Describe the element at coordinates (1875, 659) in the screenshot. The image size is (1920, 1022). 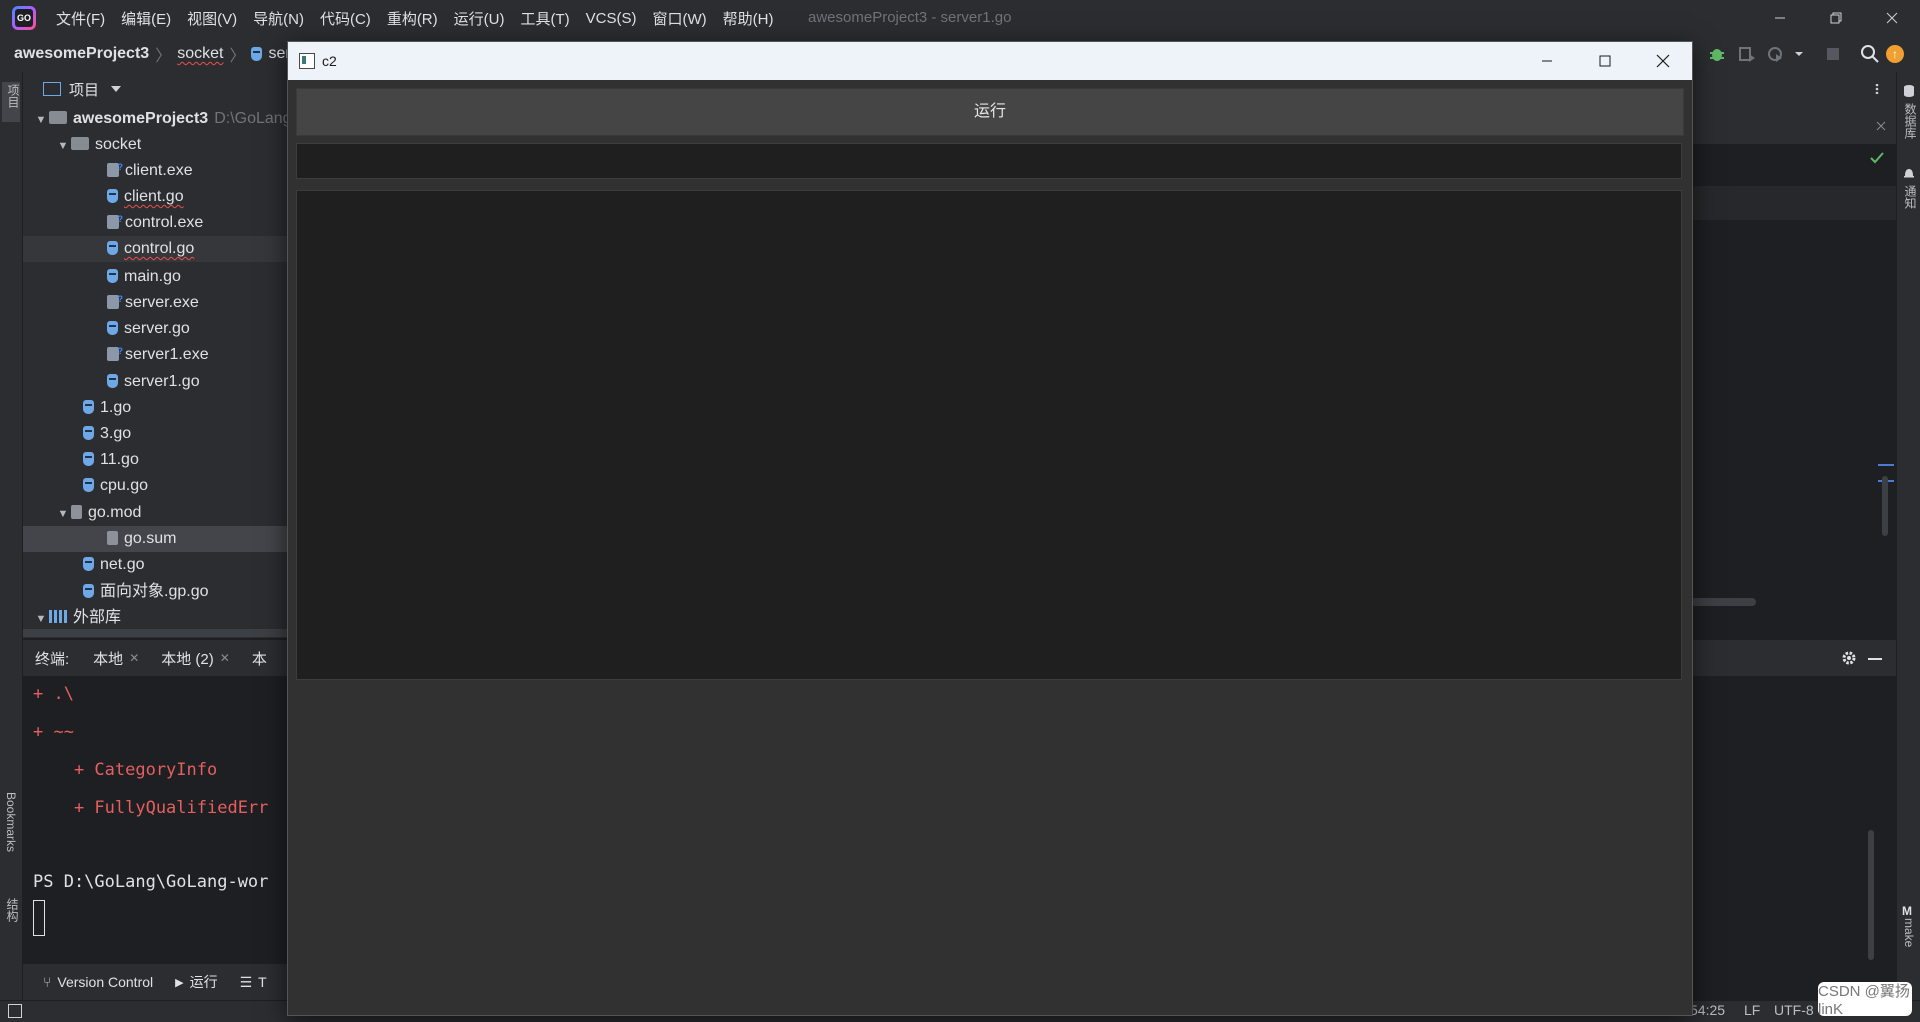
I see `minimize-panel-icon` at that location.